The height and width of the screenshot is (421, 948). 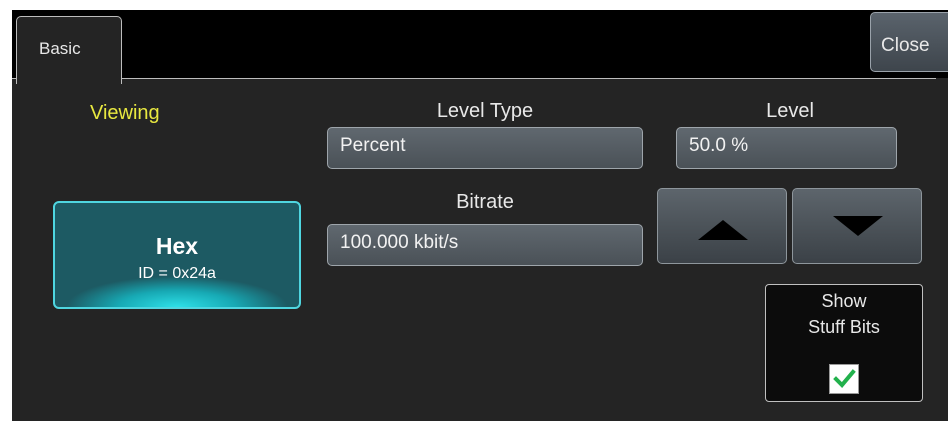 I want to click on close-button: Close, so click(x=909, y=42).